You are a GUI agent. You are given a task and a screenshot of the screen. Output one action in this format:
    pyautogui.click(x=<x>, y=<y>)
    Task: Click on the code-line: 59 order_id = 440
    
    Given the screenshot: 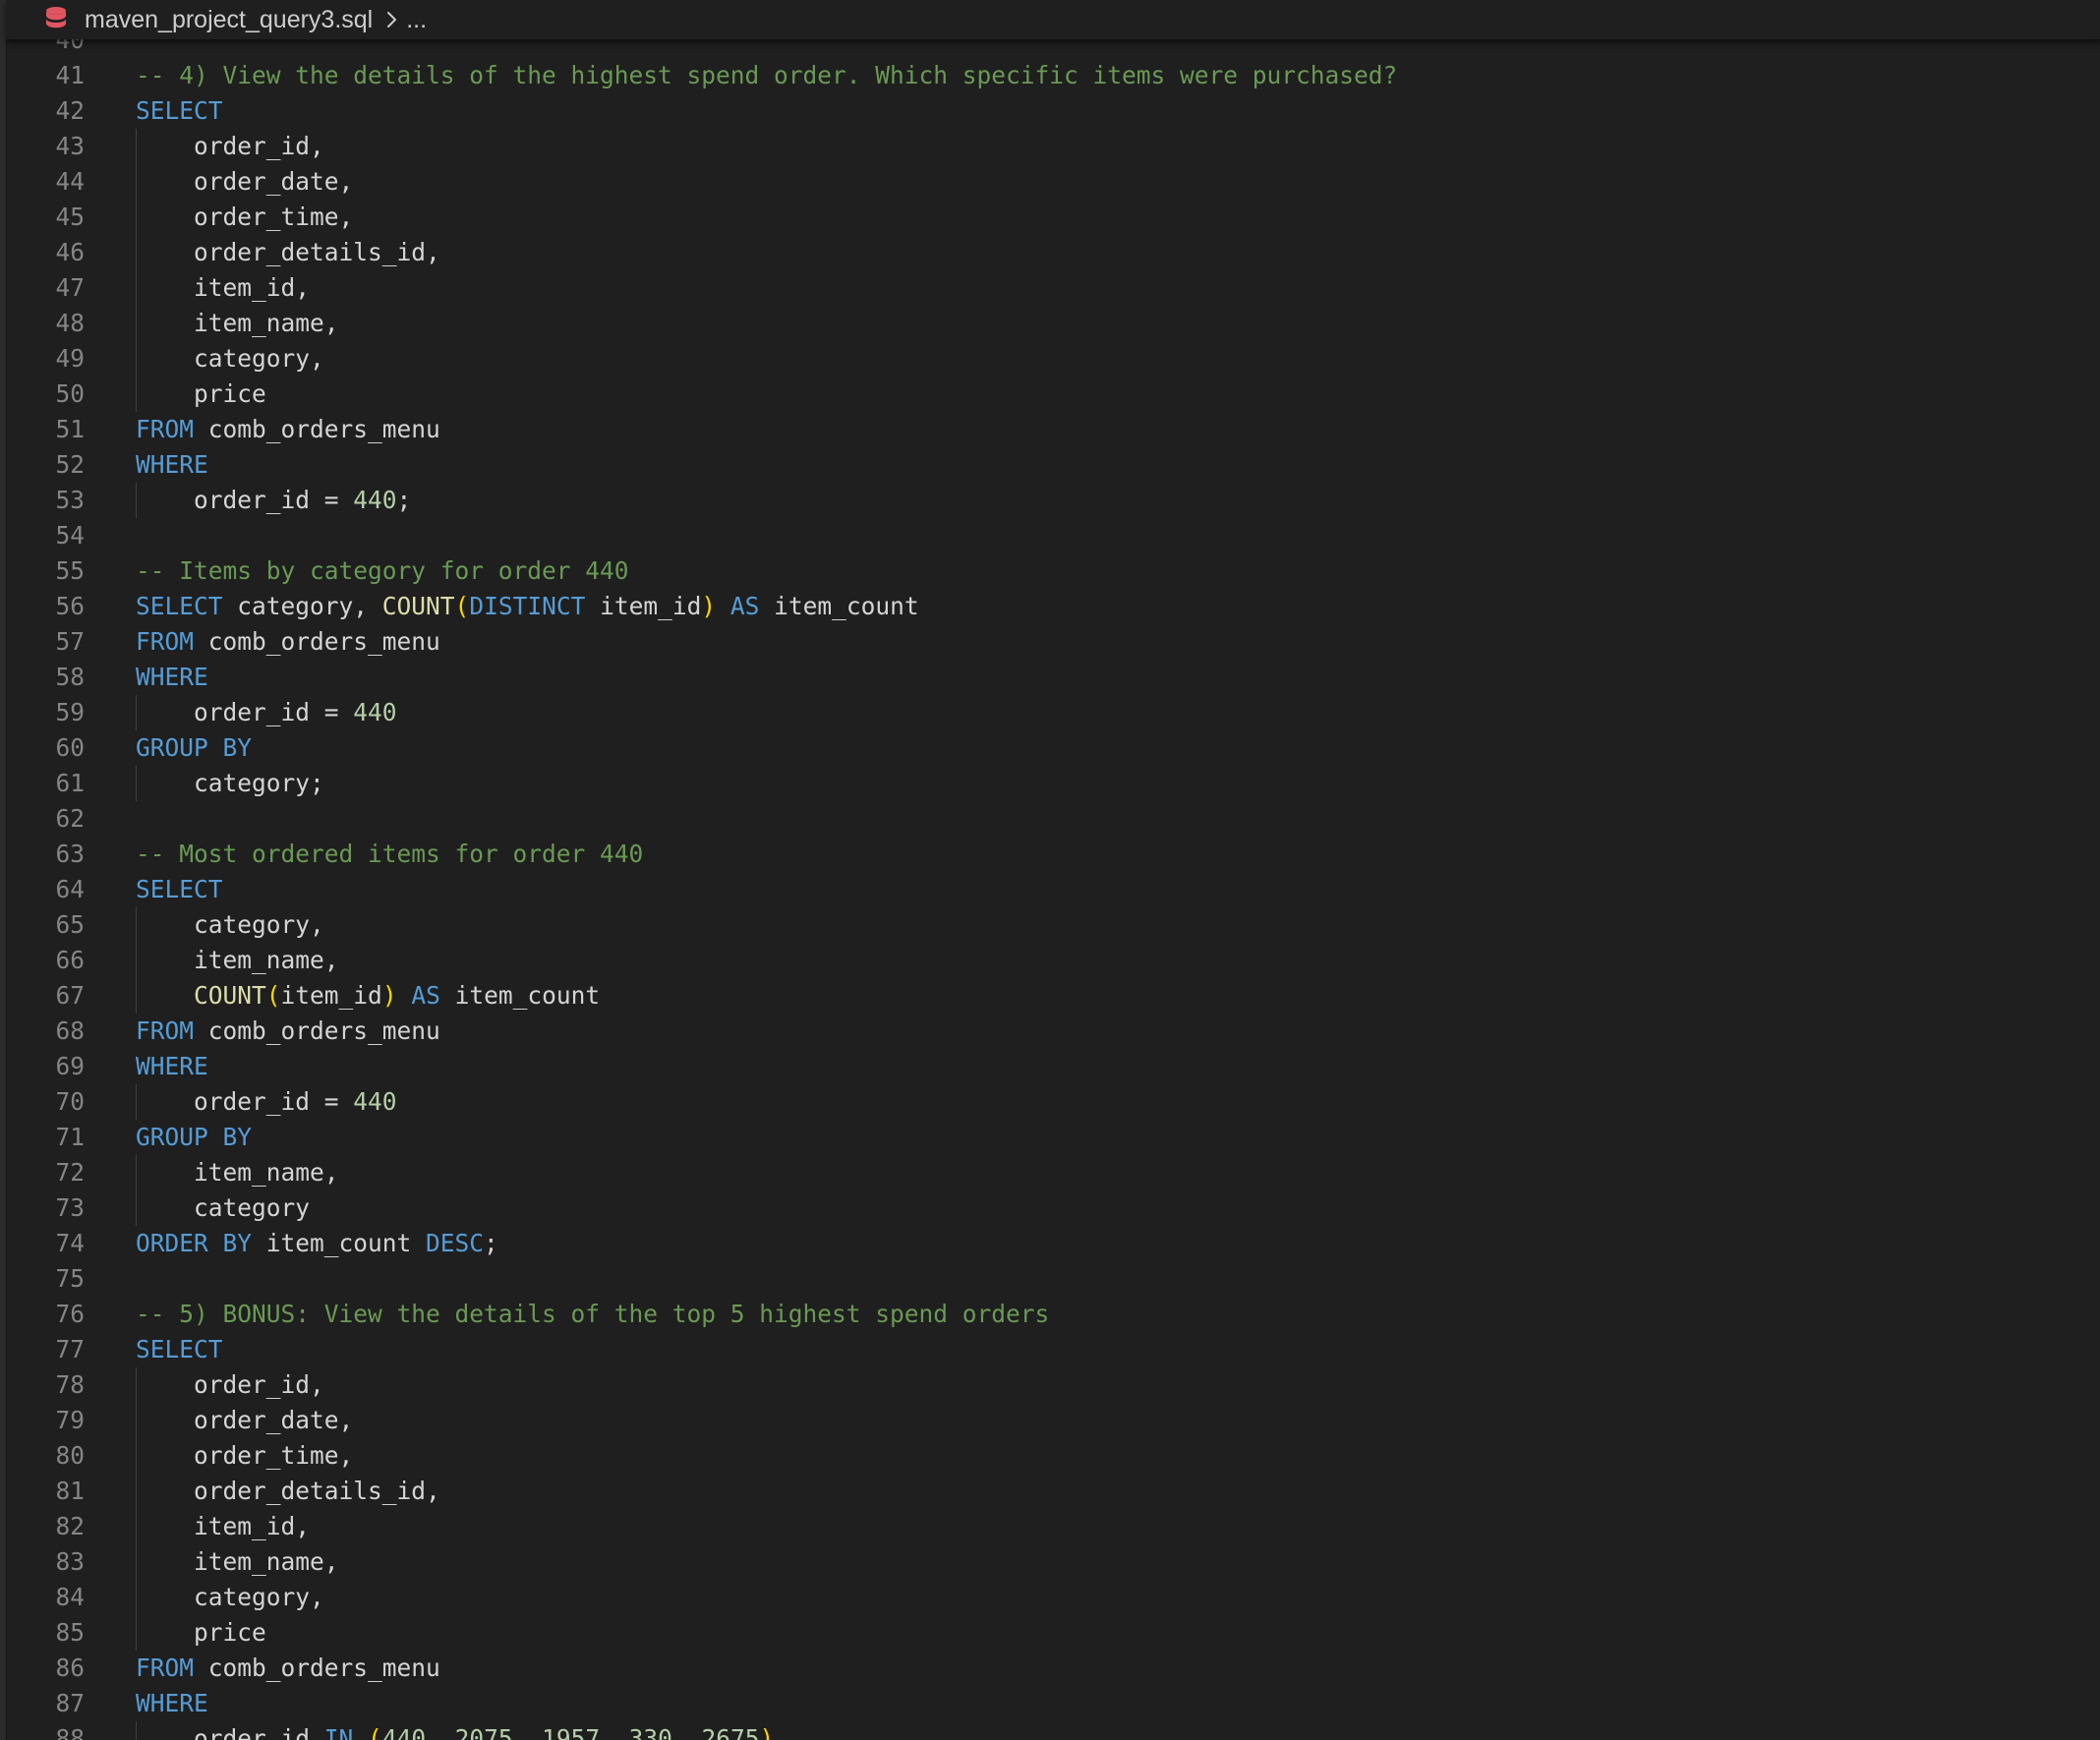 What is the action you would take?
    pyautogui.click(x=1053, y=712)
    